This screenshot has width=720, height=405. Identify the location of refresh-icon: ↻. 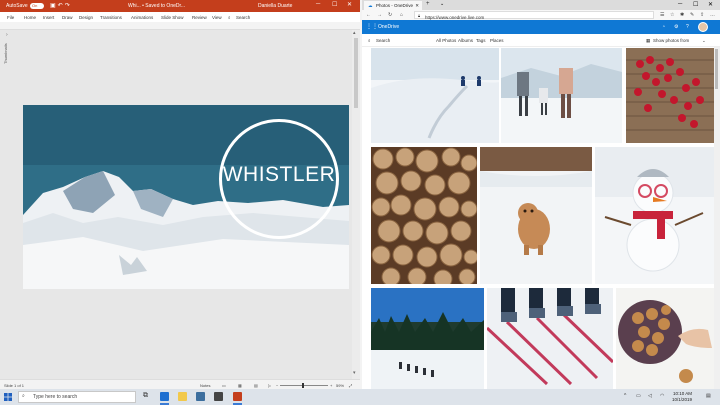
(390, 15).